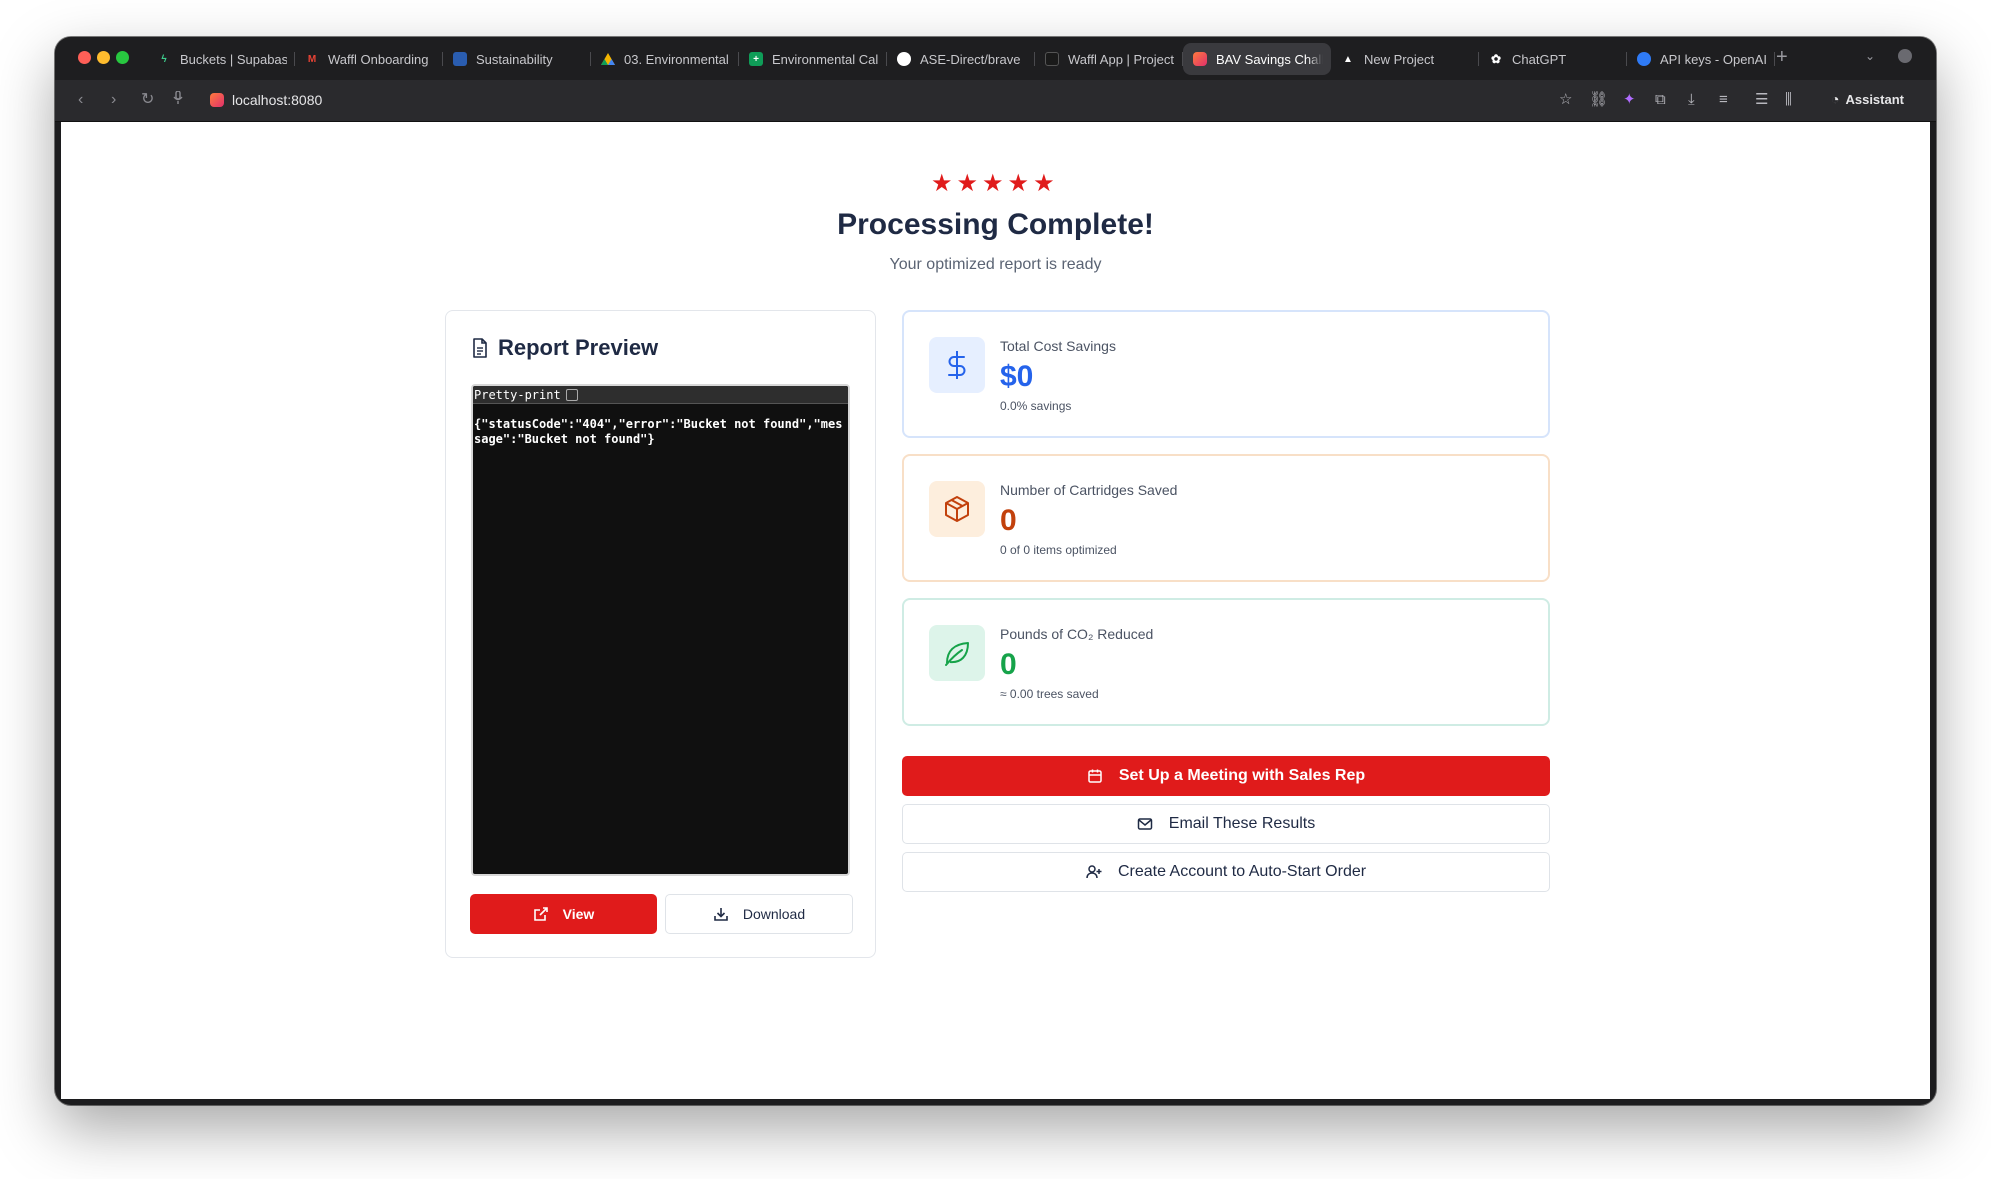  I want to click on microphone-icon, so click(178, 100).